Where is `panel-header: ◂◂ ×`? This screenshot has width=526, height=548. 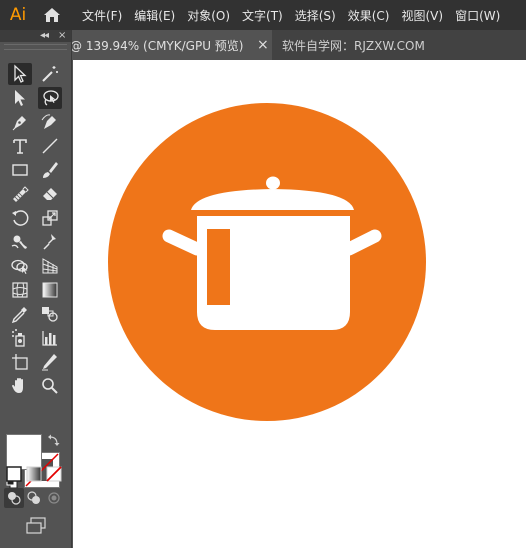
panel-header: ◂◂ × is located at coordinates (35, 36).